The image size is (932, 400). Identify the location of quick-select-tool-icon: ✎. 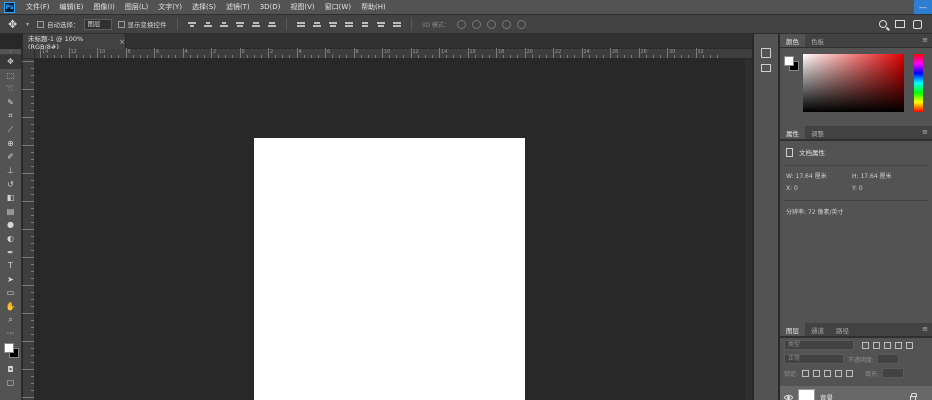
(10, 103).